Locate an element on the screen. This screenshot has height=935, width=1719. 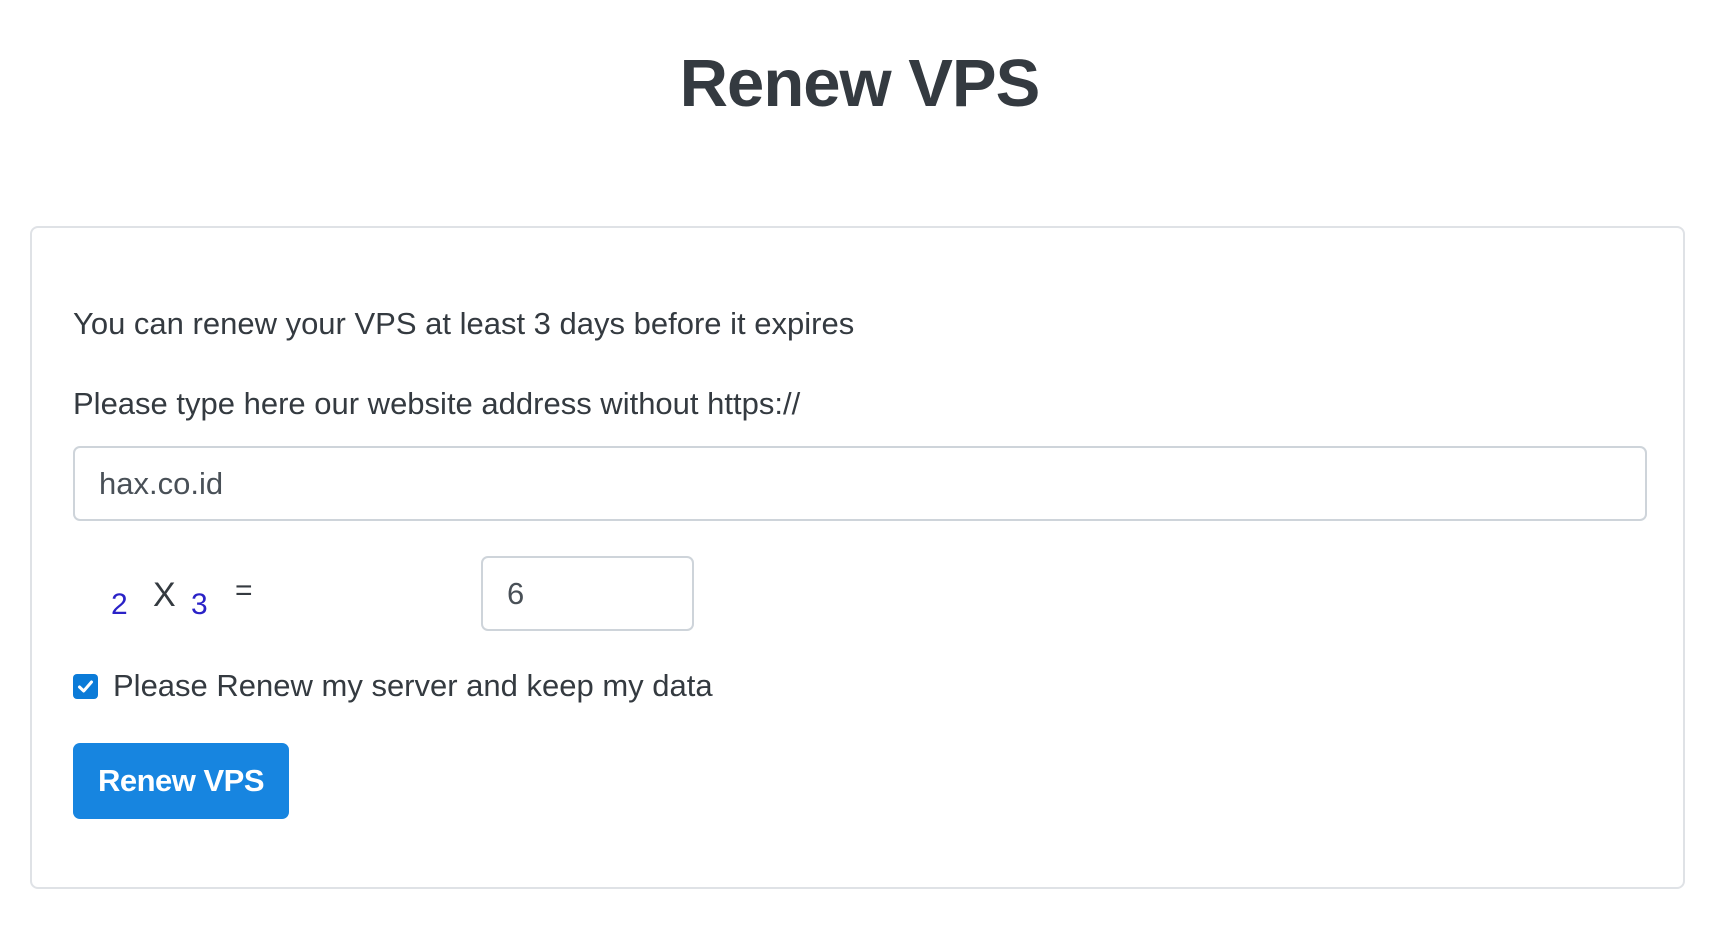
captcha-question: 2 X 3 = is located at coordinates (273, 592).